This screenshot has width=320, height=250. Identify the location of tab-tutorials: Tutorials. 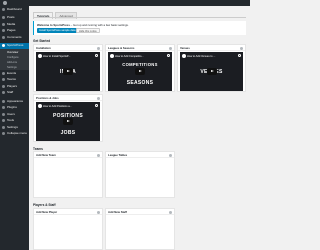
(43, 15).